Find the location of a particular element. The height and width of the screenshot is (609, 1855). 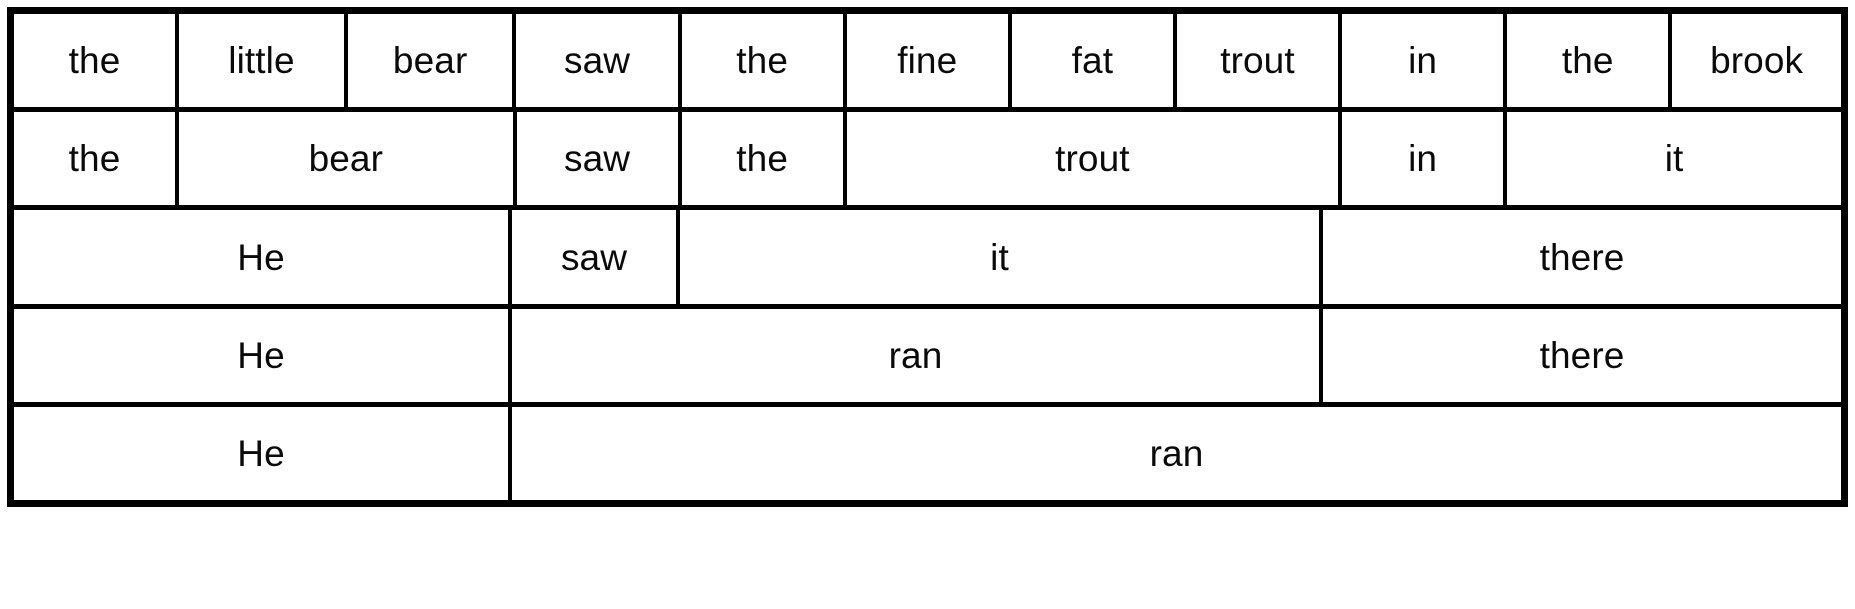

cell-label: fine is located at coordinates (927, 61).